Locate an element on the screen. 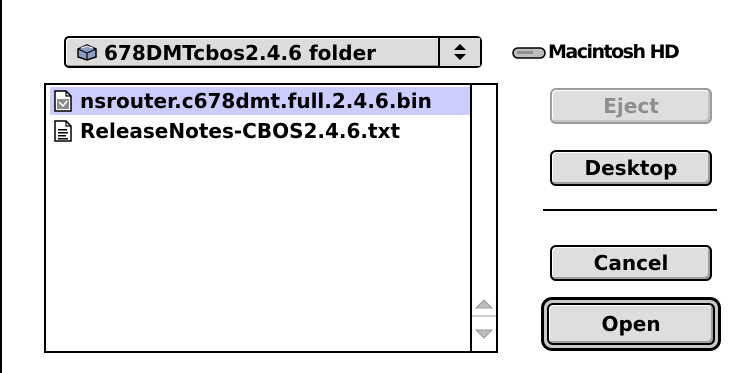  file-name: nsrouter.c678dmt.full.2.4.6.bin is located at coordinates (256, 101).